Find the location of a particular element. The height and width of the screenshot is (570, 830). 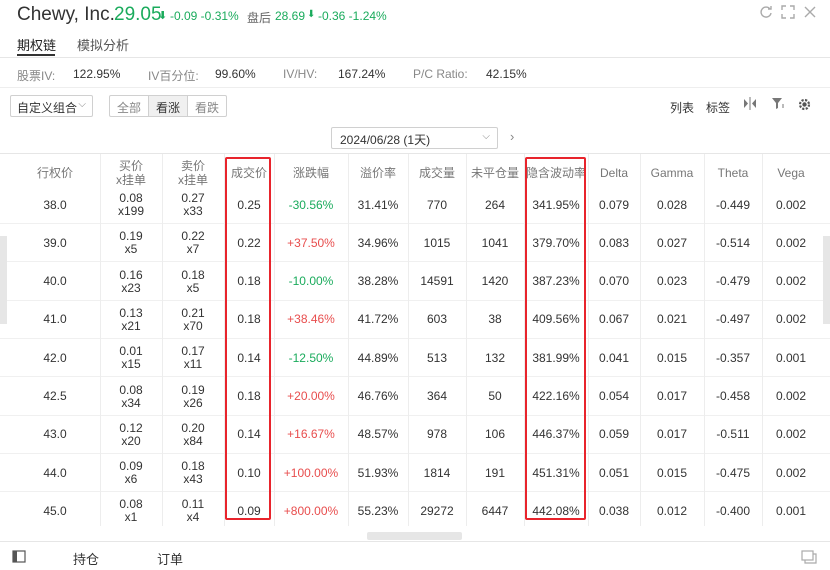

ask-cell-size: x70 is located at coordinates (193, 325).